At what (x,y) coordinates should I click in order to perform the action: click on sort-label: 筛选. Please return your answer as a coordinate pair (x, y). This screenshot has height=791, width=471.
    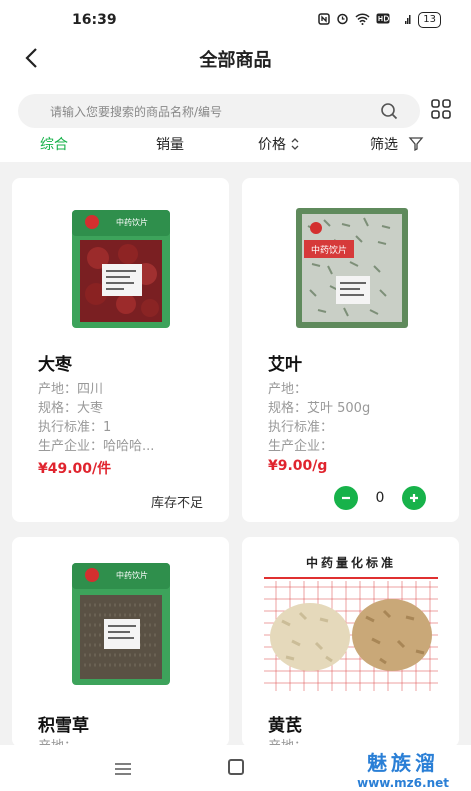
    Looking at the image, I should click on (384, 145).